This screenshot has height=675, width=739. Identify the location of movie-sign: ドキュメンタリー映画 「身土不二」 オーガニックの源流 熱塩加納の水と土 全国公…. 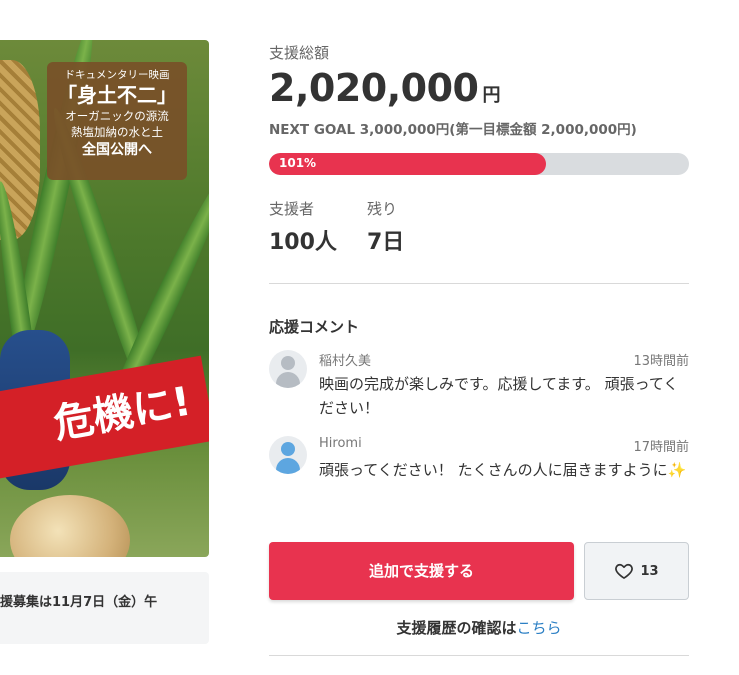
(117, 121).